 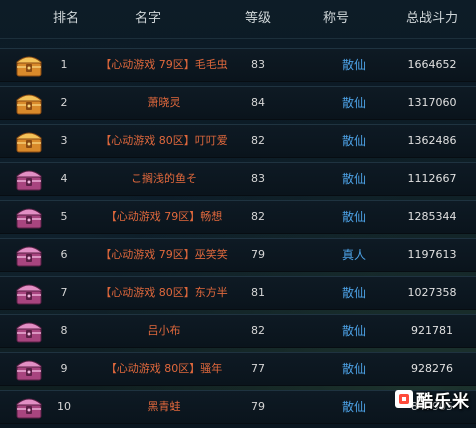 What do you see at coordinates (164, 406) in the screenshot?
I see `player-name: 黑青蛙` at bounding box center [164, 406].